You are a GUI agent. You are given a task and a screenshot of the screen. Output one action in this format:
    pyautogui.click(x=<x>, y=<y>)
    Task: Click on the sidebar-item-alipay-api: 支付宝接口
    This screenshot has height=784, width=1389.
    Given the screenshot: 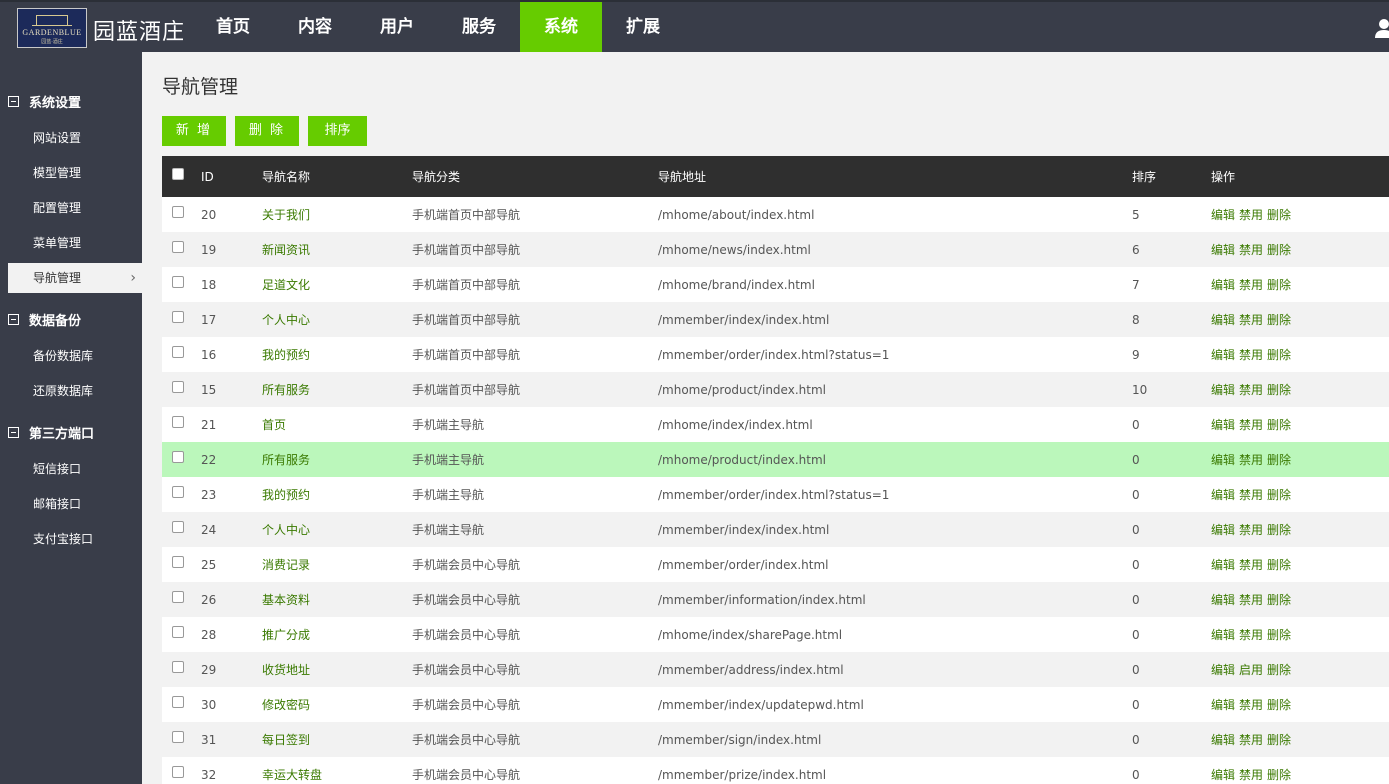 What is the action you would take?
    pyautogui.click(x=75, y=539)
    